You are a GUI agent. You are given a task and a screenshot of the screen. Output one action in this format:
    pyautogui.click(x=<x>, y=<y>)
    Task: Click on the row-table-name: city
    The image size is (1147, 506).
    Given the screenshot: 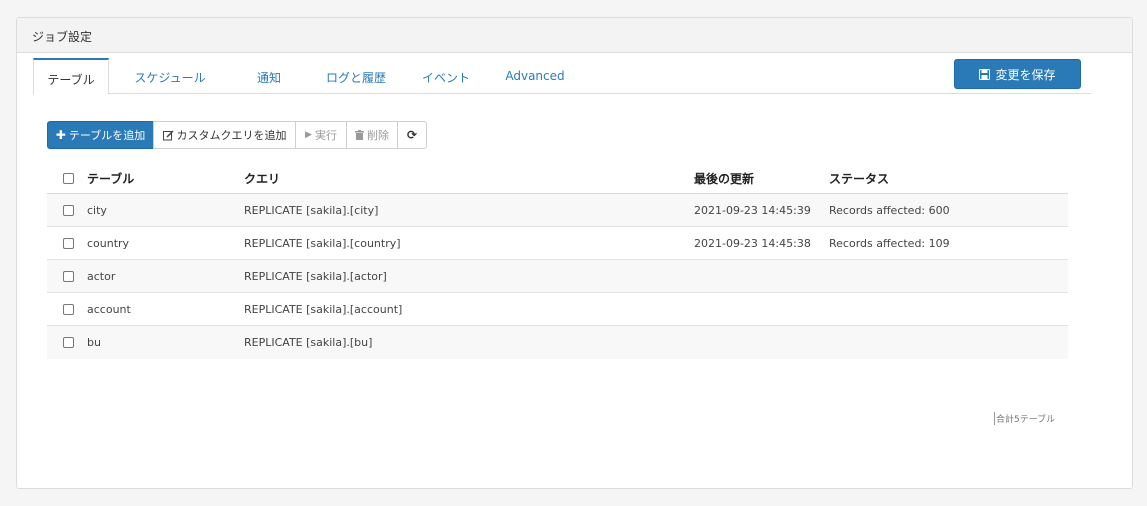 What is the action you would take?
    pyautogui.click(x=97, y=210)
    